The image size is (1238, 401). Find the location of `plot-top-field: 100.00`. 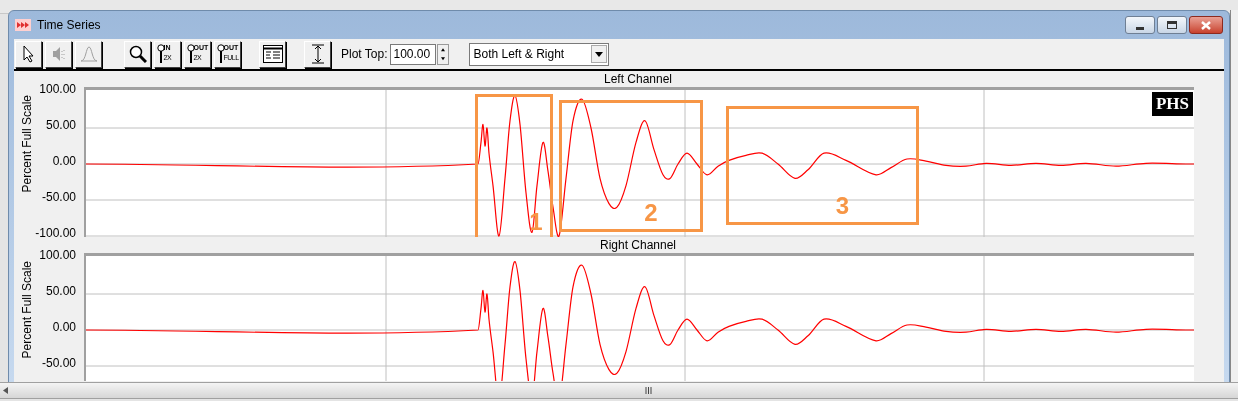

plot-top-field: 100.00 is located at coordinates (413, 54).